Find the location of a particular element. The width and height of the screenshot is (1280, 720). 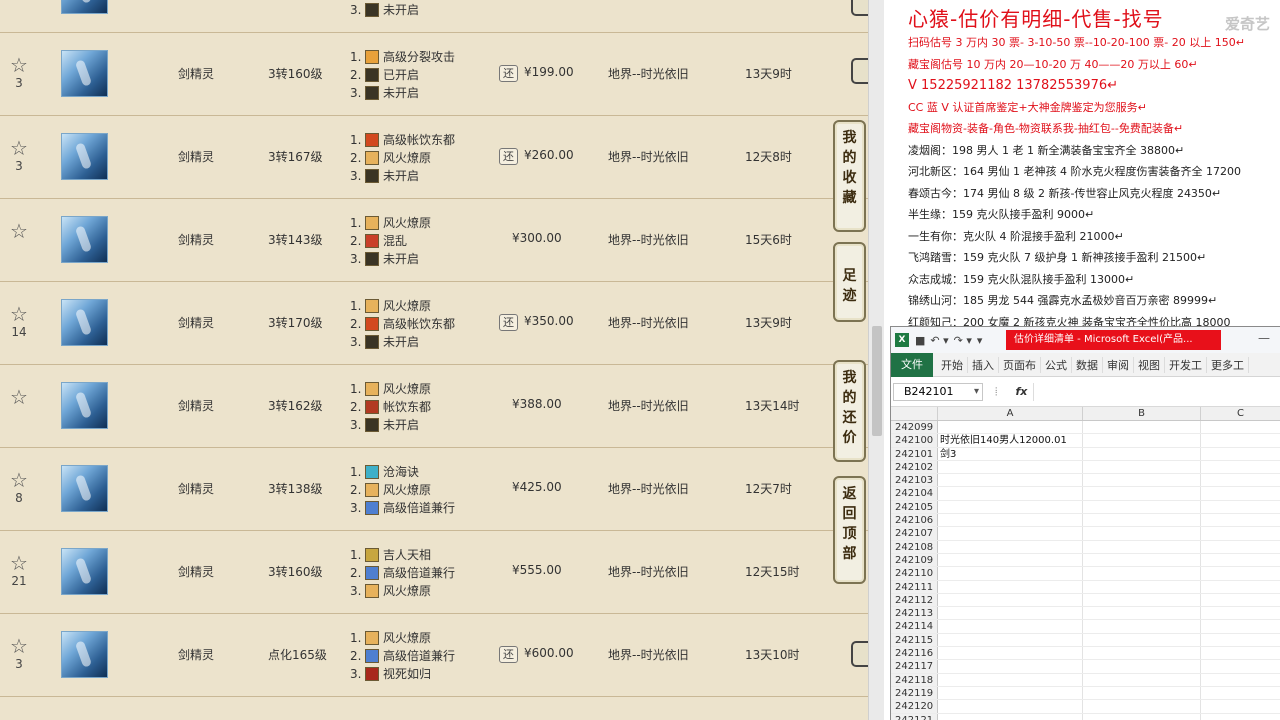

favorite-star: ☆ is located at coordinates (19, 231).